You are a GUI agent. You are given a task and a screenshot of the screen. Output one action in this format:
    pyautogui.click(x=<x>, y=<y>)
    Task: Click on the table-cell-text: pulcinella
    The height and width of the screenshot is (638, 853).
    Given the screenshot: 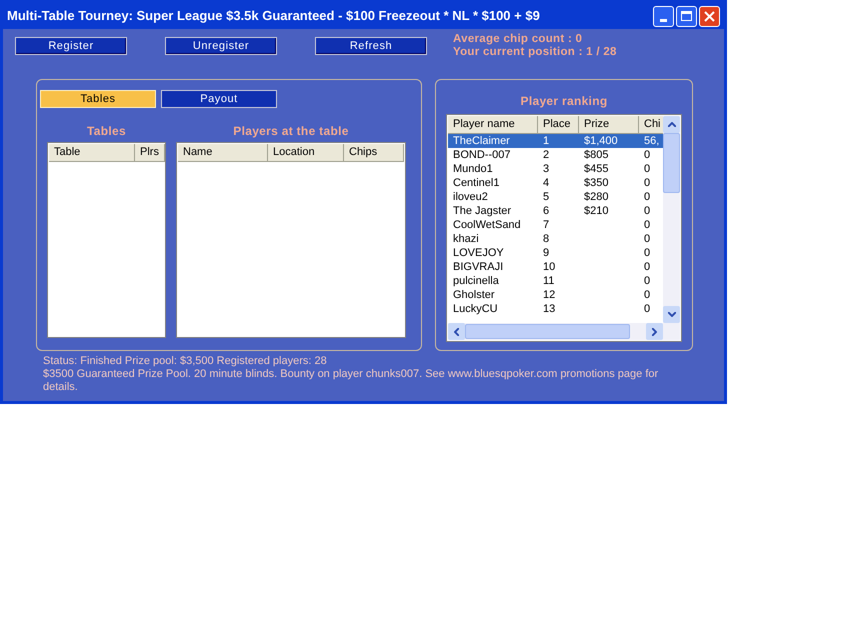 What is the action you would take?
    pyautogui.click(x=476, y=281)
    